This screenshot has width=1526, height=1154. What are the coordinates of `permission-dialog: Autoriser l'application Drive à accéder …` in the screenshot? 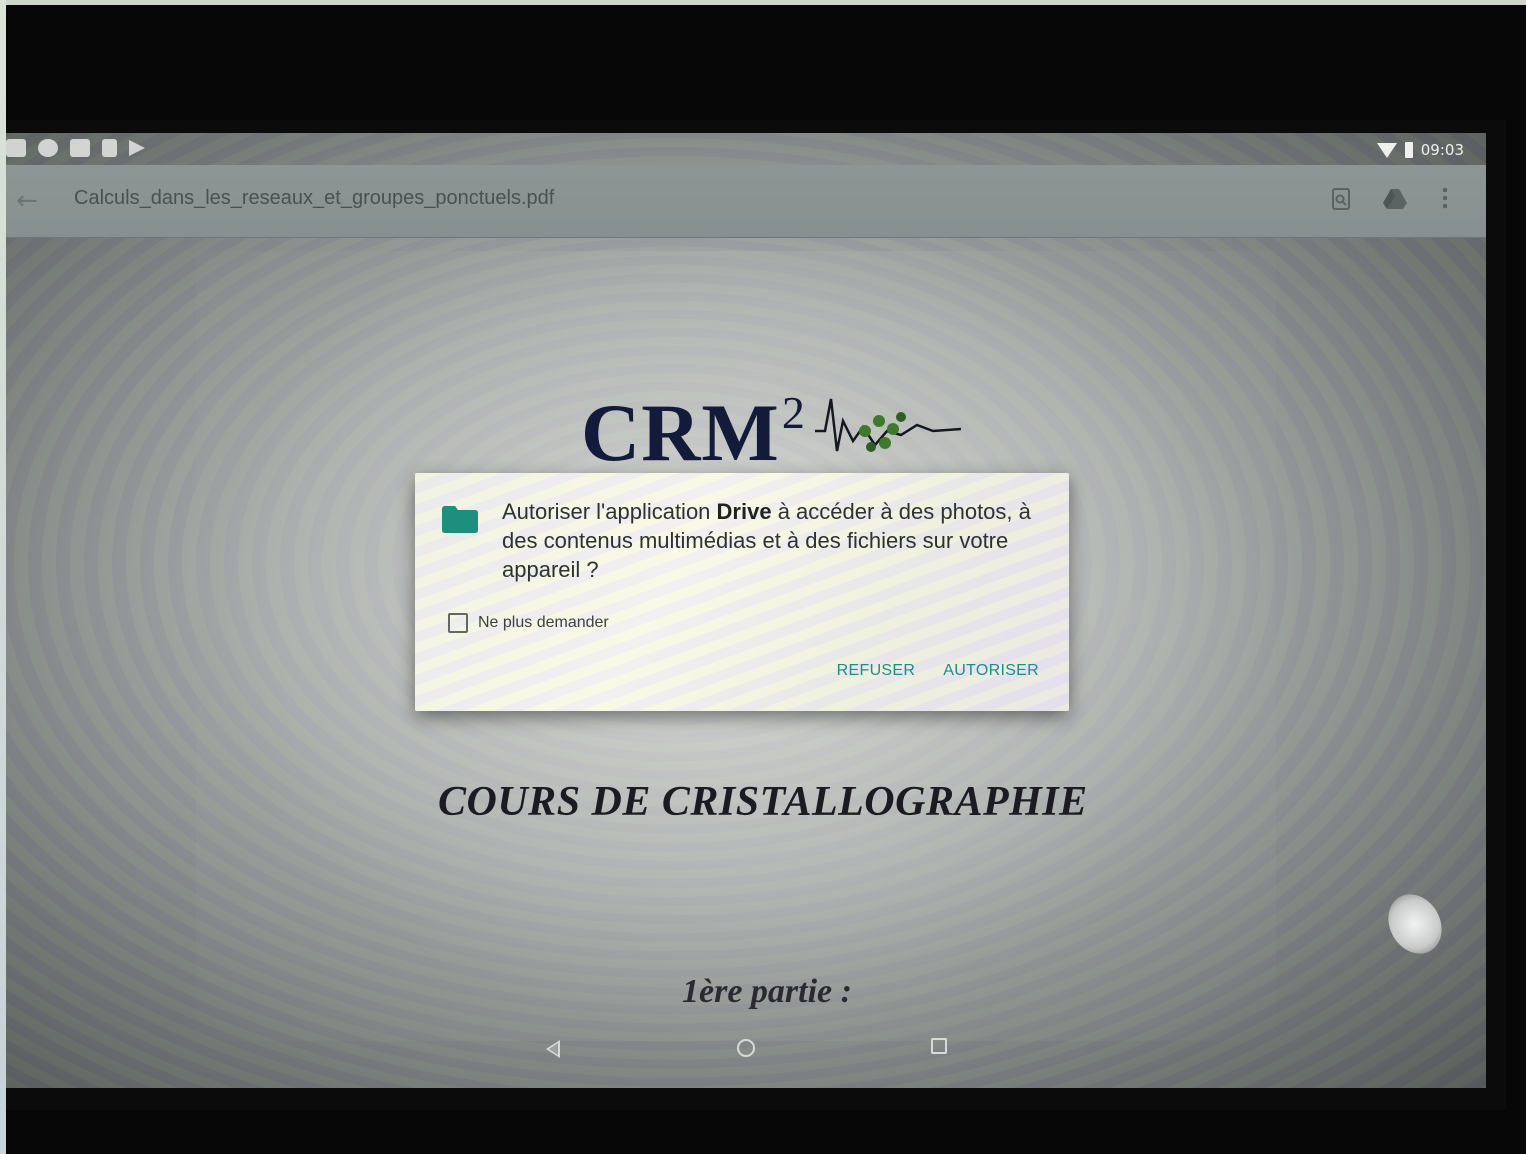 It's located at (742, 592).